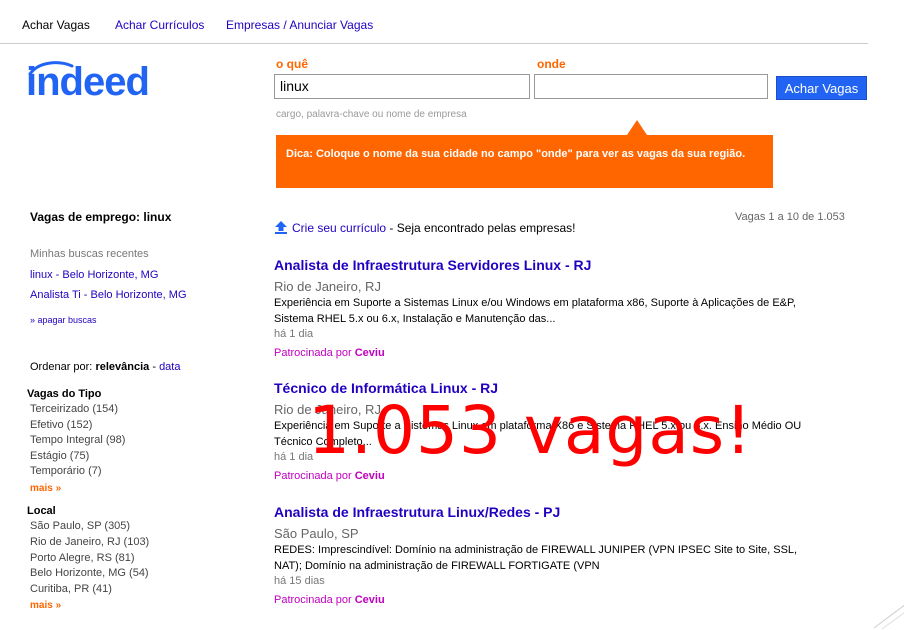 The width and height of the screenshot is (904, 630). What do you see at coordinates (61, 425) in the screenshot?
I see `job-type-item: Efetivo (152)` at bounding box center [61, 425].